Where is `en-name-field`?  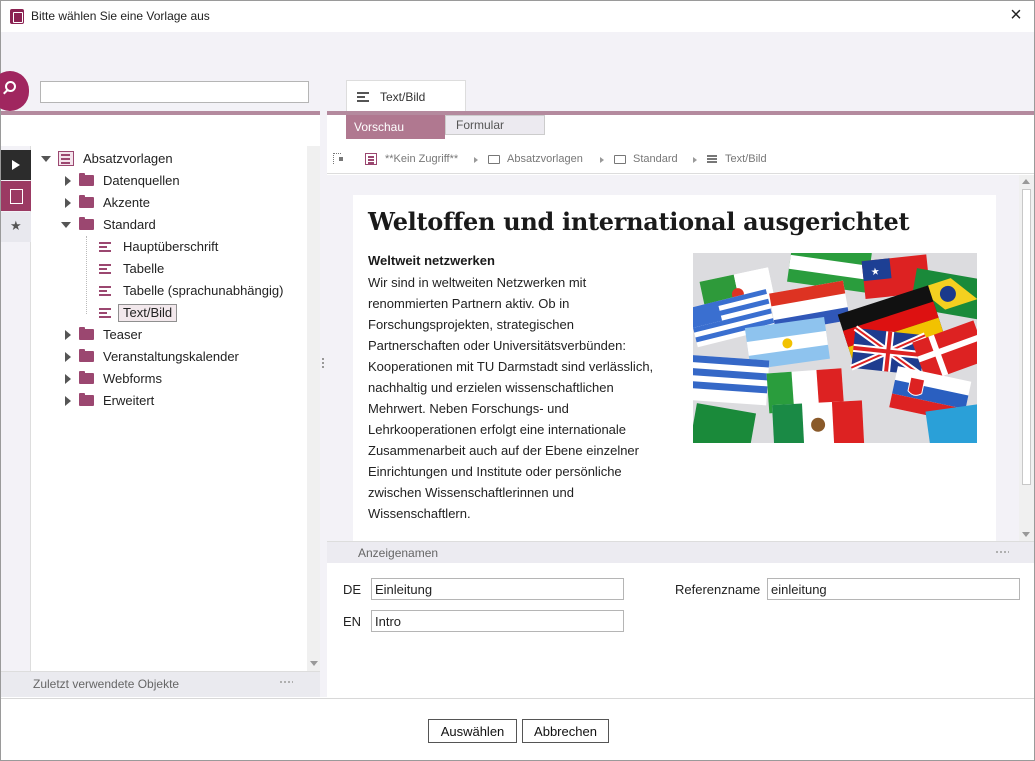
en-name-field is located at coordinates (497, 621).